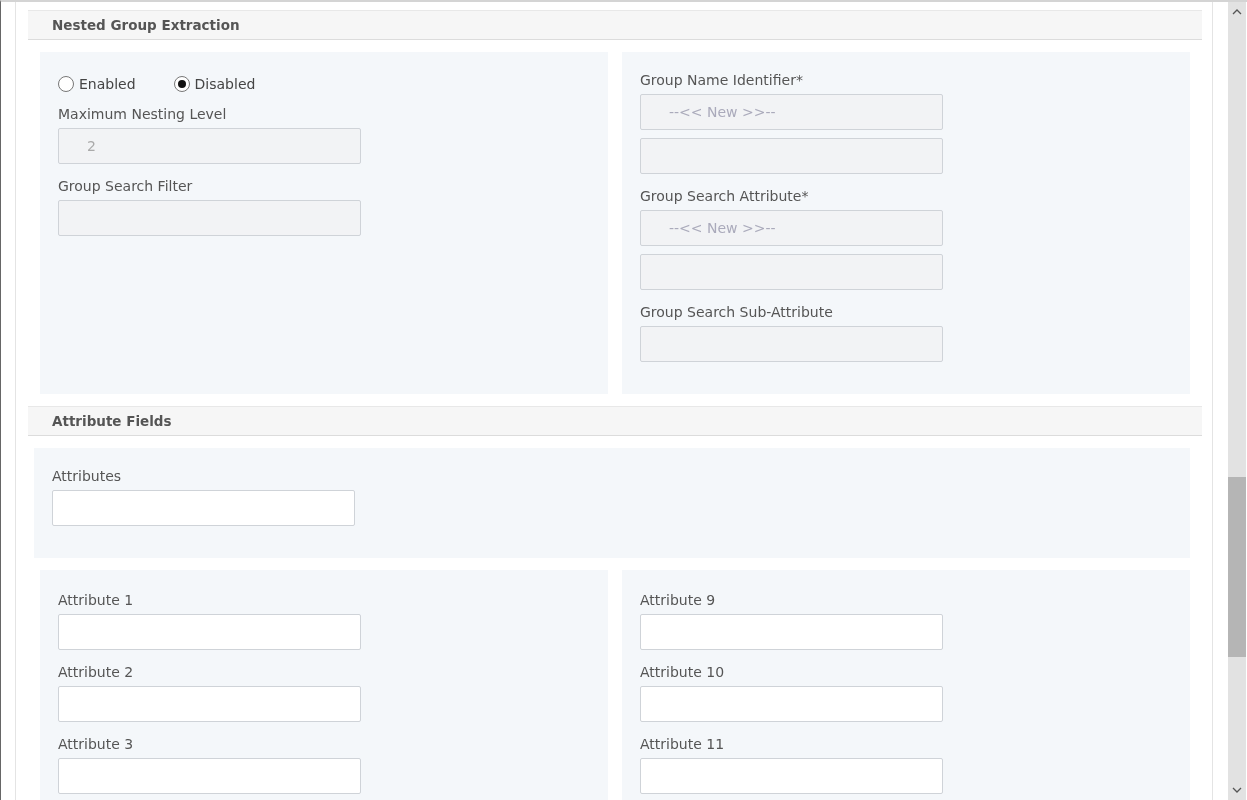  What do you see at coordinates (1237, 567) in the screenshot?
I see `scrollbar-thumb` at bounding box center [1237, 567].